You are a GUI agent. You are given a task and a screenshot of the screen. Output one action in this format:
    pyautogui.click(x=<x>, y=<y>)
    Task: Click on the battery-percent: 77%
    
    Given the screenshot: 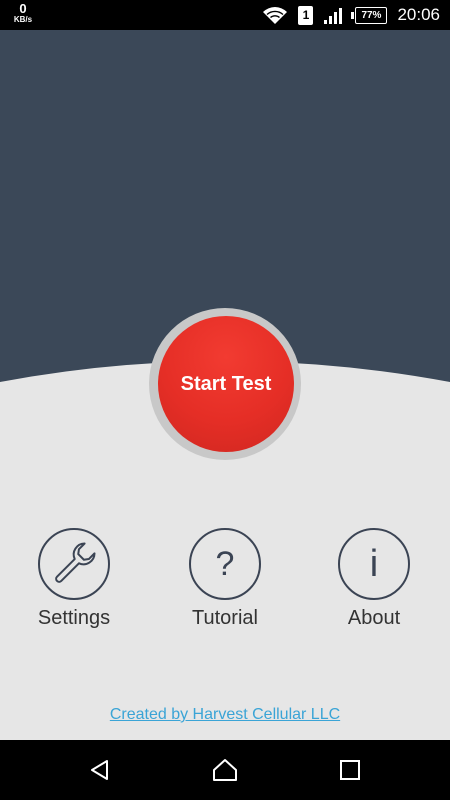 What is the action you would take?
    pyautogui.click(x=369, y=15)
    